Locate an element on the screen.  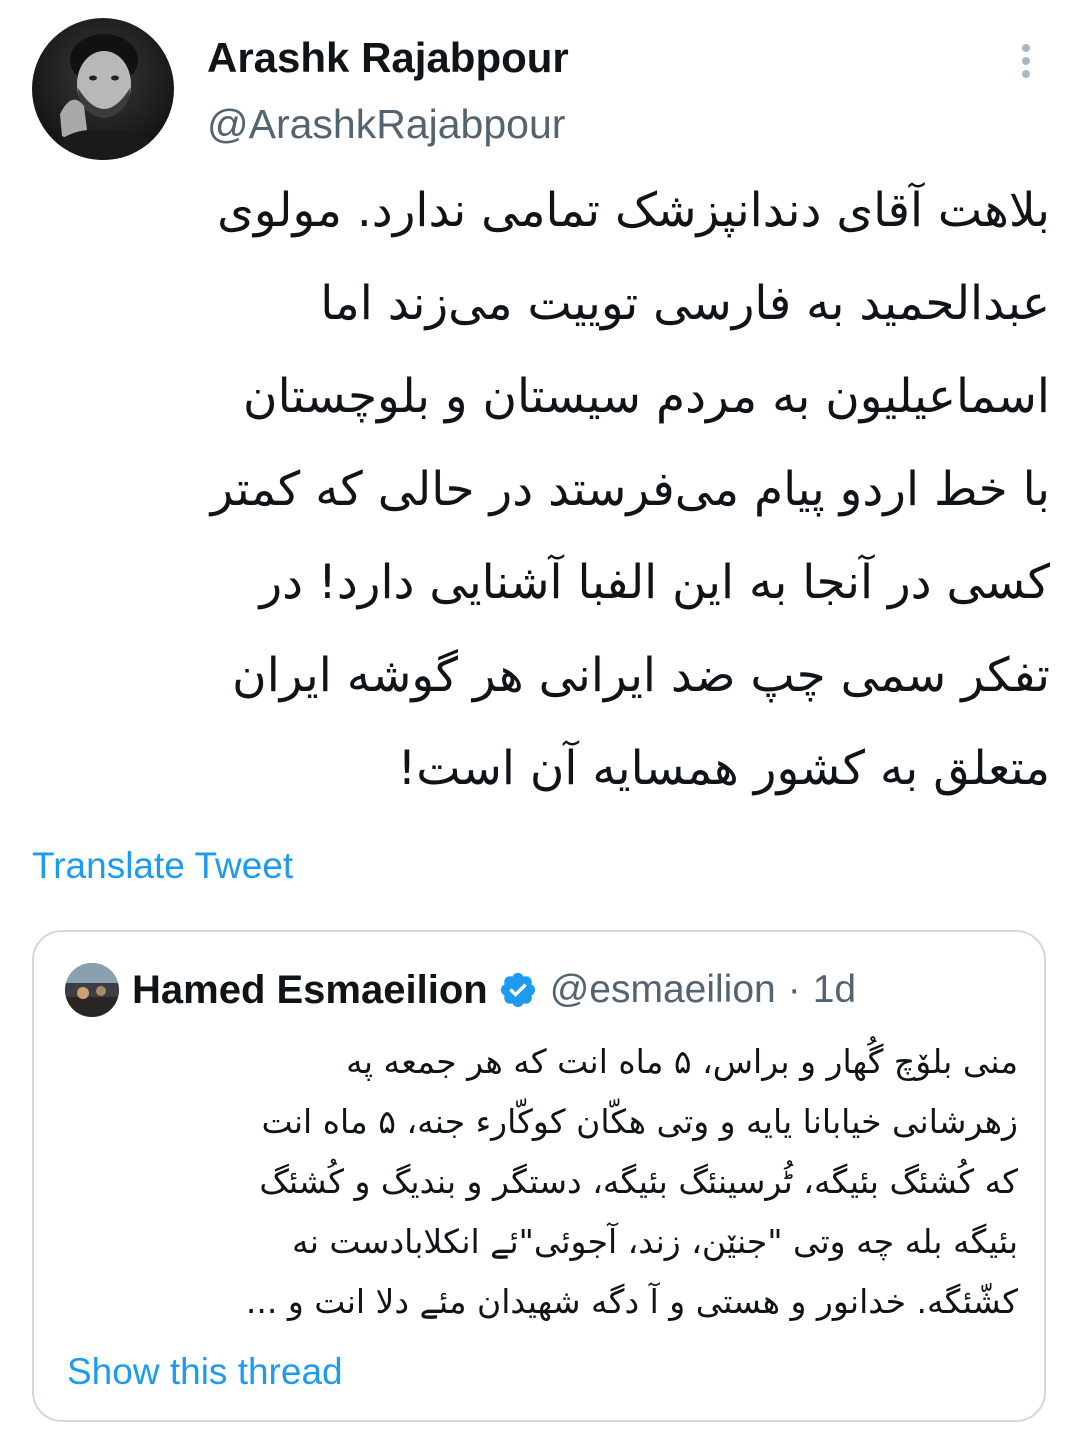
author-display-name: Arashk Rajabpour is located at coordinates (388, 58).